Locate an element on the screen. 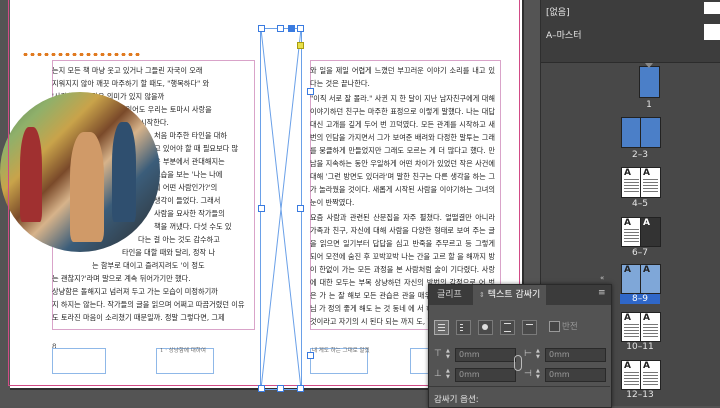  tab-arrows-icon: ⇕ is located at coordinates (482, 295).